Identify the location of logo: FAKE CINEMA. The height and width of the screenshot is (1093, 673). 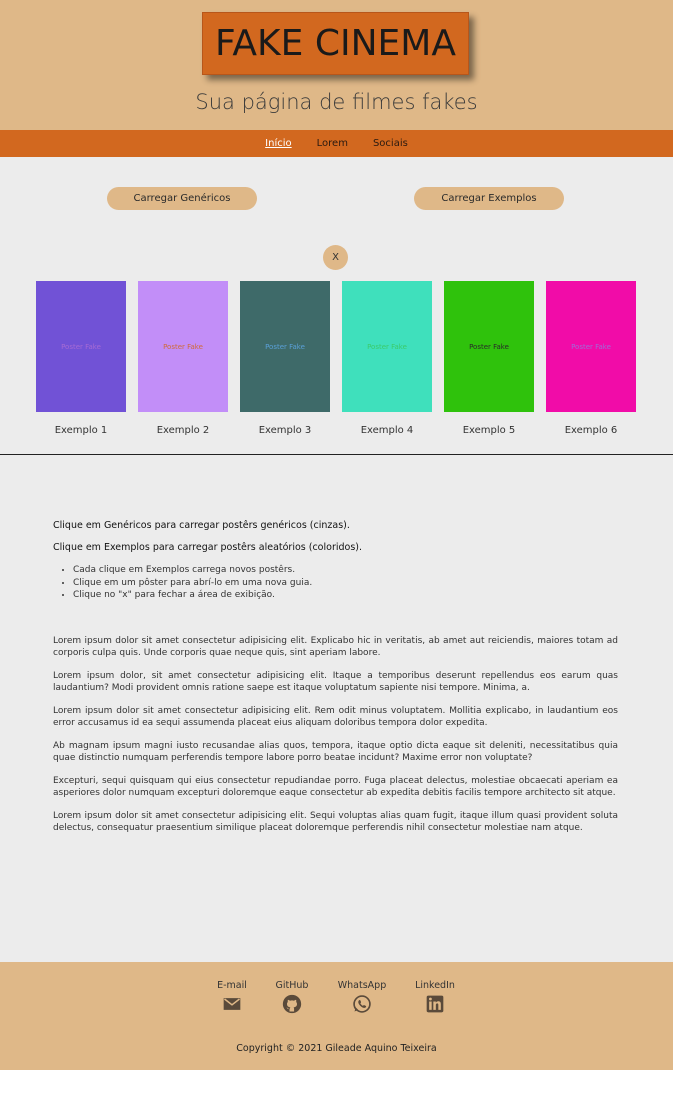
(335, 43).